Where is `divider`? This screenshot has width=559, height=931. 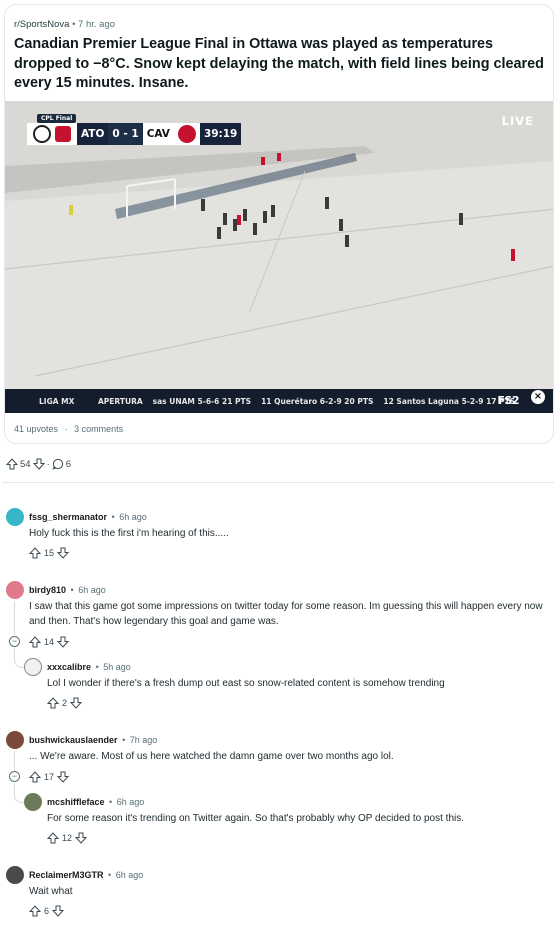 divider is located at coordinates (278, 482).